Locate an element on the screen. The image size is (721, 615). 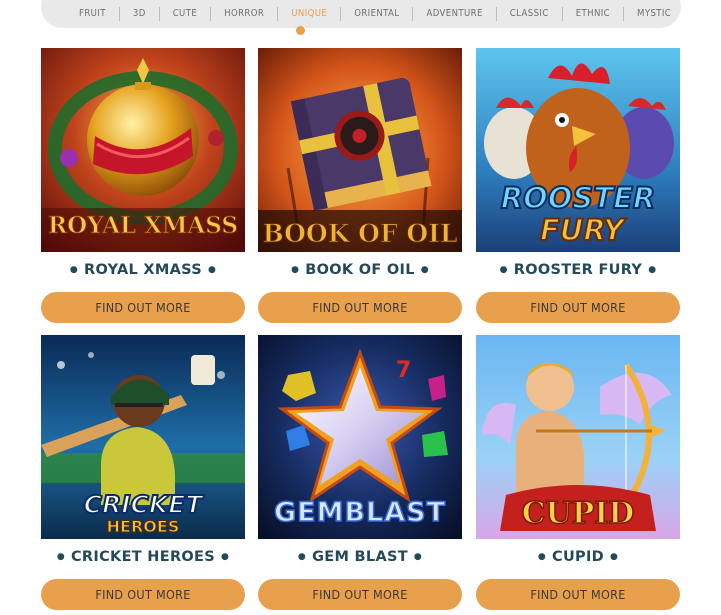
game-thumbnail: CRICKET HEROES is located at coordinates (143, 437).